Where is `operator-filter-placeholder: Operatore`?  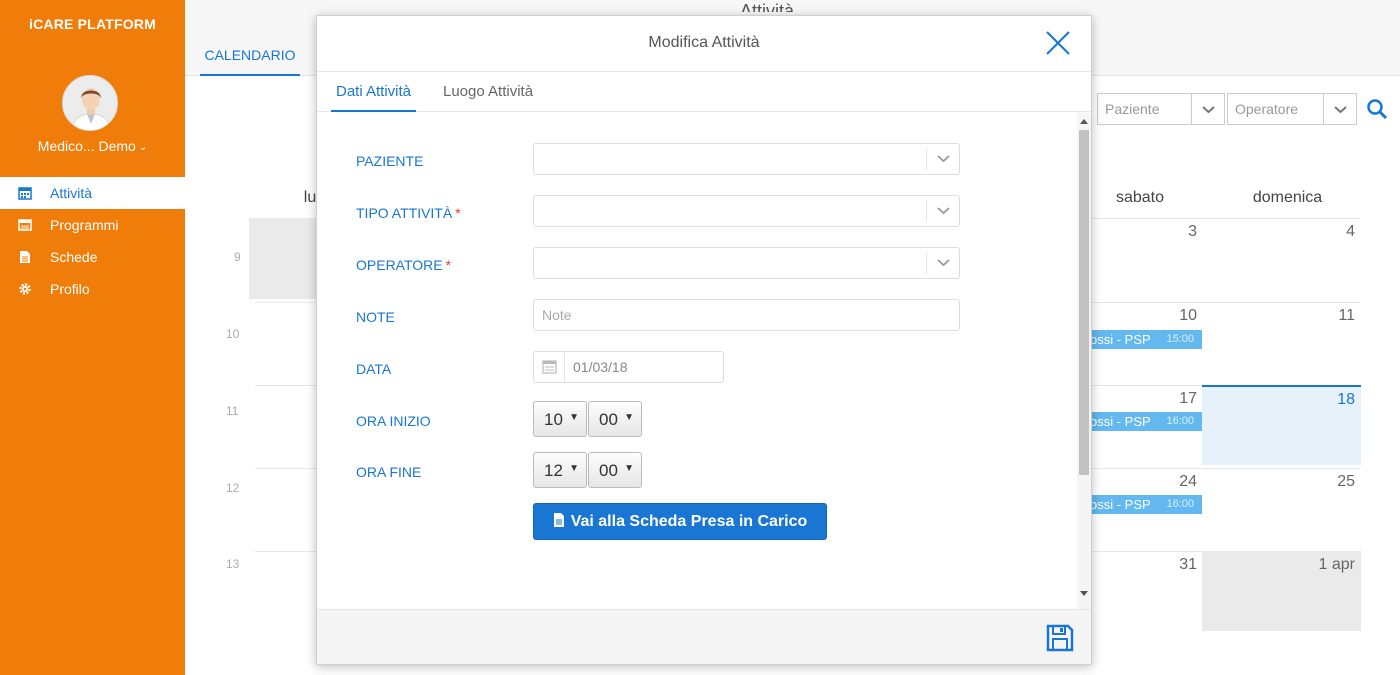
operator-filter-placeholder: Operatore is located at coordinates (1267, 109).